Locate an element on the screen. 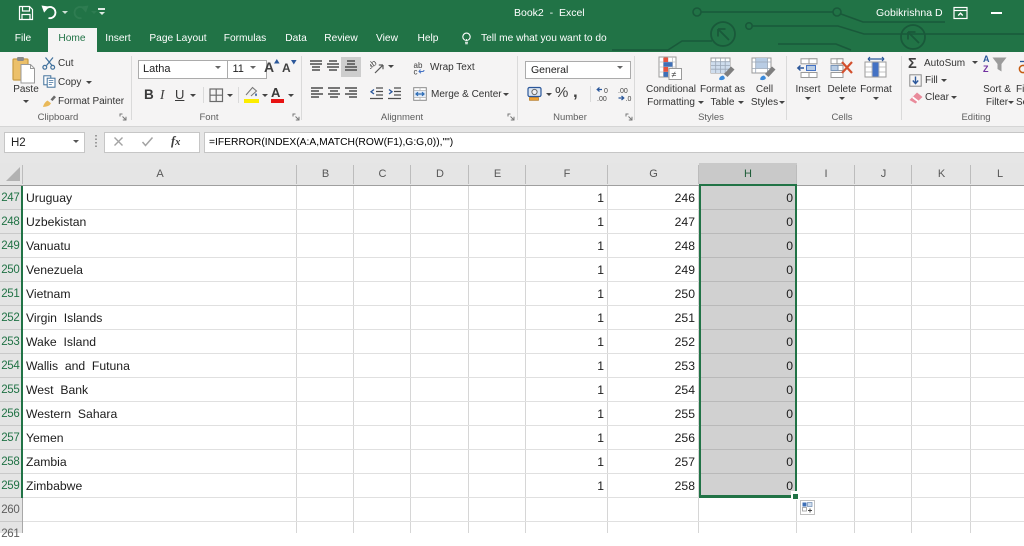 The width and height of the screenshot is (1024, 546). svg-text: ab is located at coordinates (374, 65).